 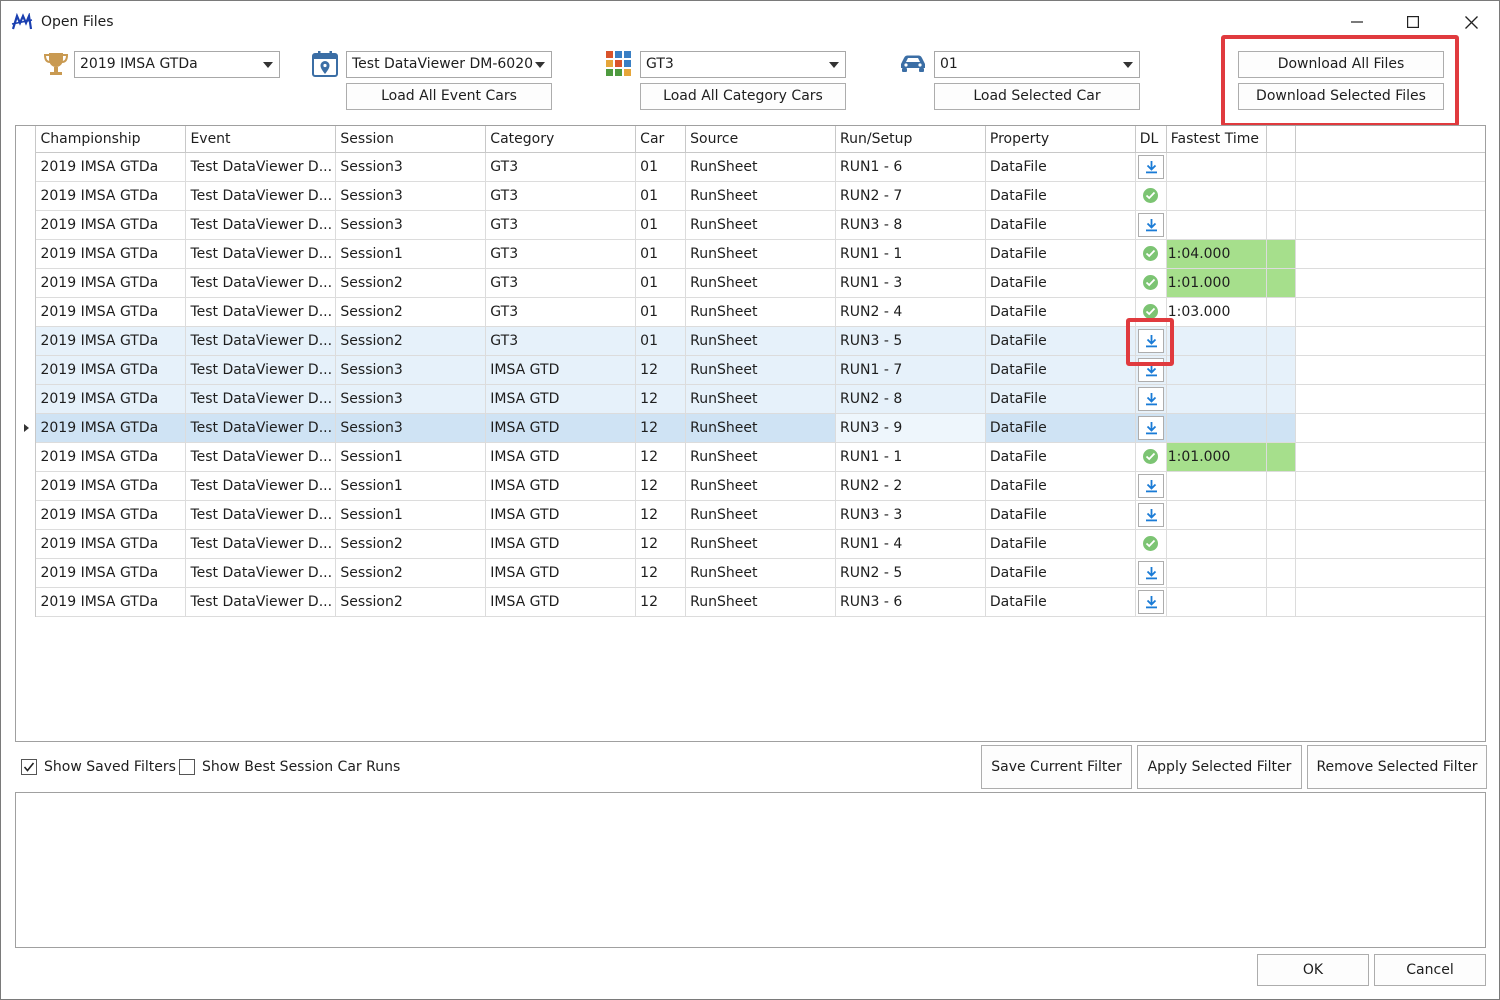 What do you see at coordinates (411, 428) in the screenshot?
I see `session-cell: Session3` at bounding box center [411, 428].